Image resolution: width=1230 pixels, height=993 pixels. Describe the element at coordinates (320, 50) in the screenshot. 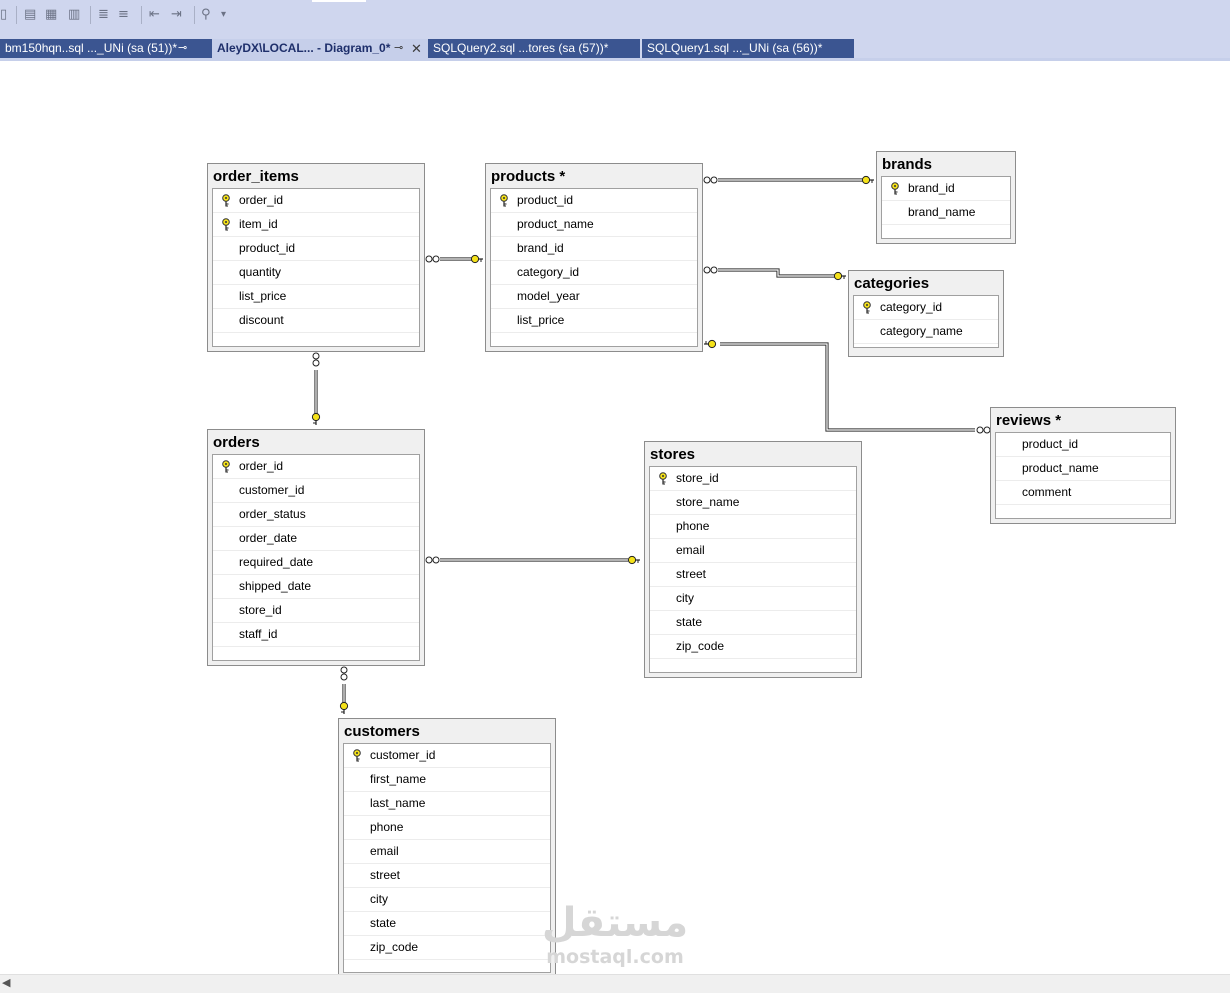

I see `tab-diagram: AleyDX\LOCAL... - Diagram_0* ⊸ ✕` at that location.